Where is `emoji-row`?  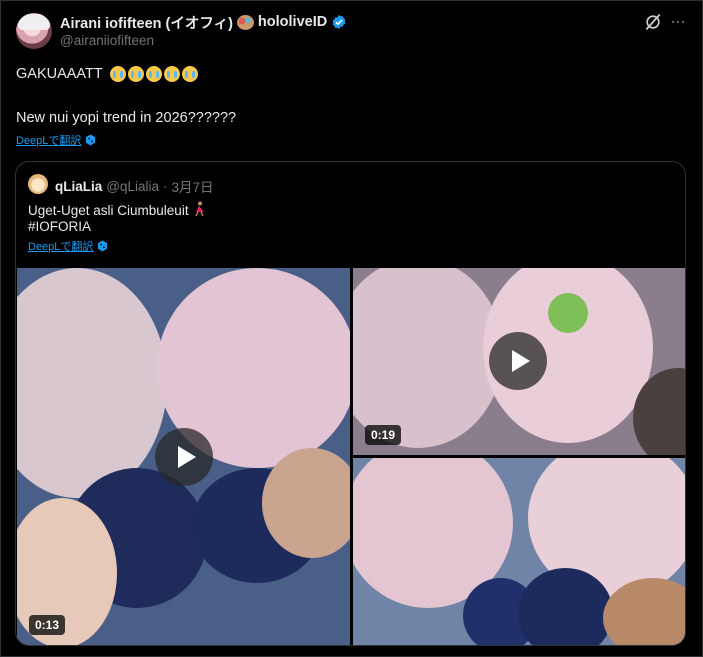 emoji-row is located at coordinates (153, 74).